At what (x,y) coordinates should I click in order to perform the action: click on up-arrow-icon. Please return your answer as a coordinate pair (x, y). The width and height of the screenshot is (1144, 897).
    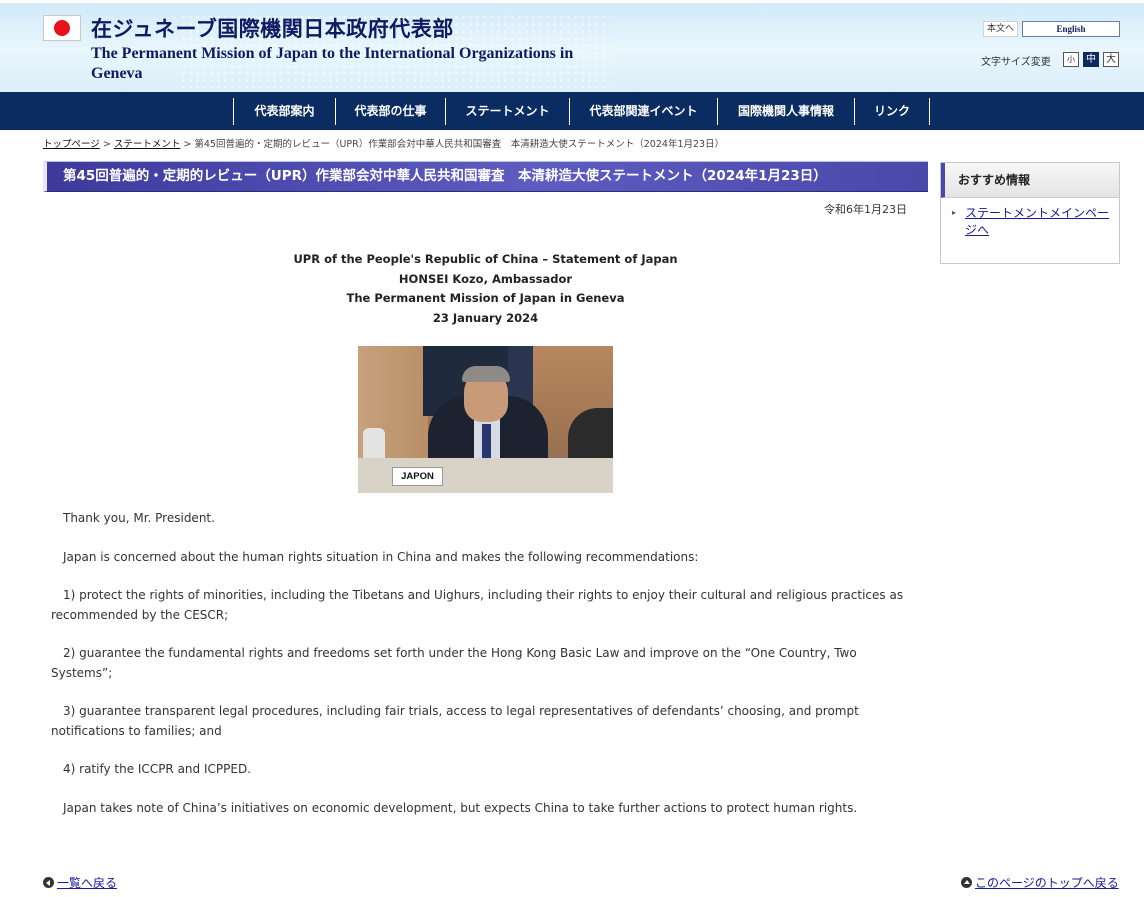
    Looking at the image, I should click on (966, 882).